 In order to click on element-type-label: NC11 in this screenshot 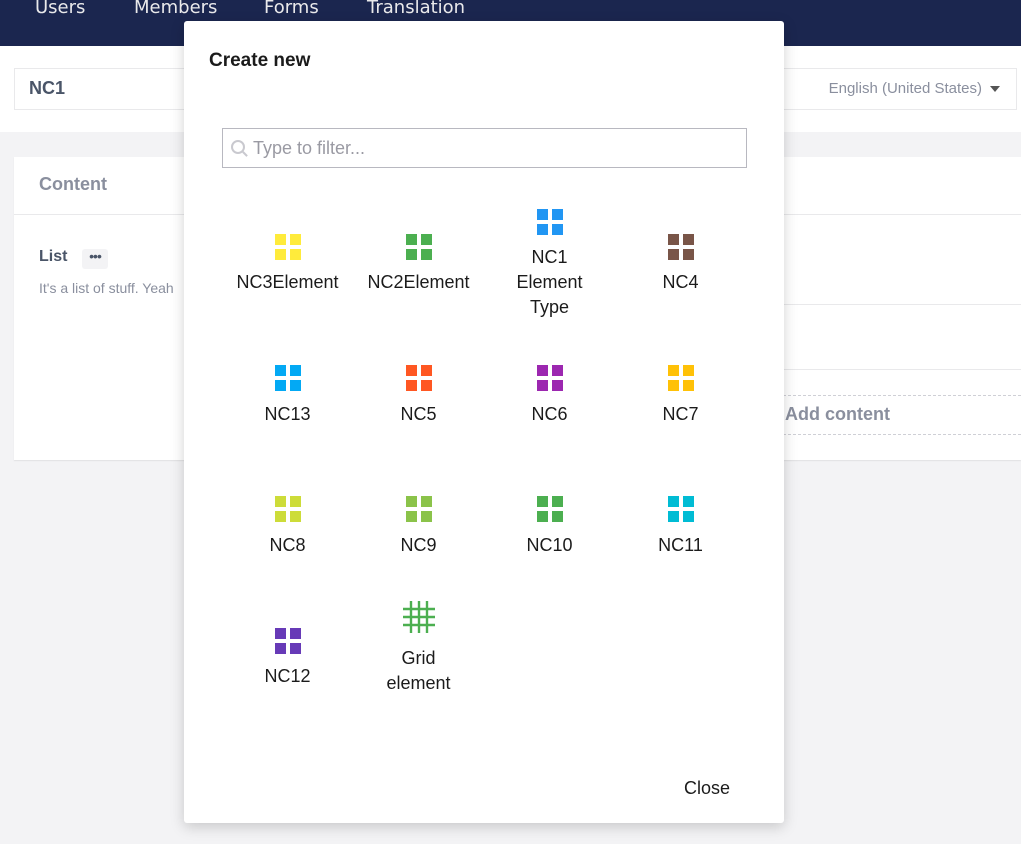, I will do `click(680, 545)`.